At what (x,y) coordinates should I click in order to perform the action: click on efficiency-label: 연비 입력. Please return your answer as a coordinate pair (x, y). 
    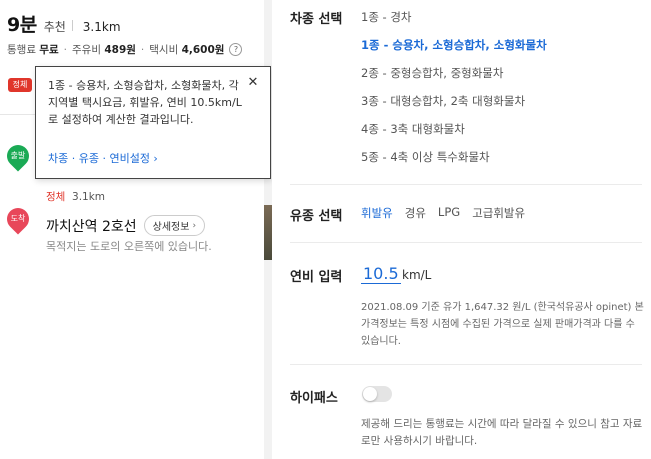
    Looking at the image, I should click on (316, 277).